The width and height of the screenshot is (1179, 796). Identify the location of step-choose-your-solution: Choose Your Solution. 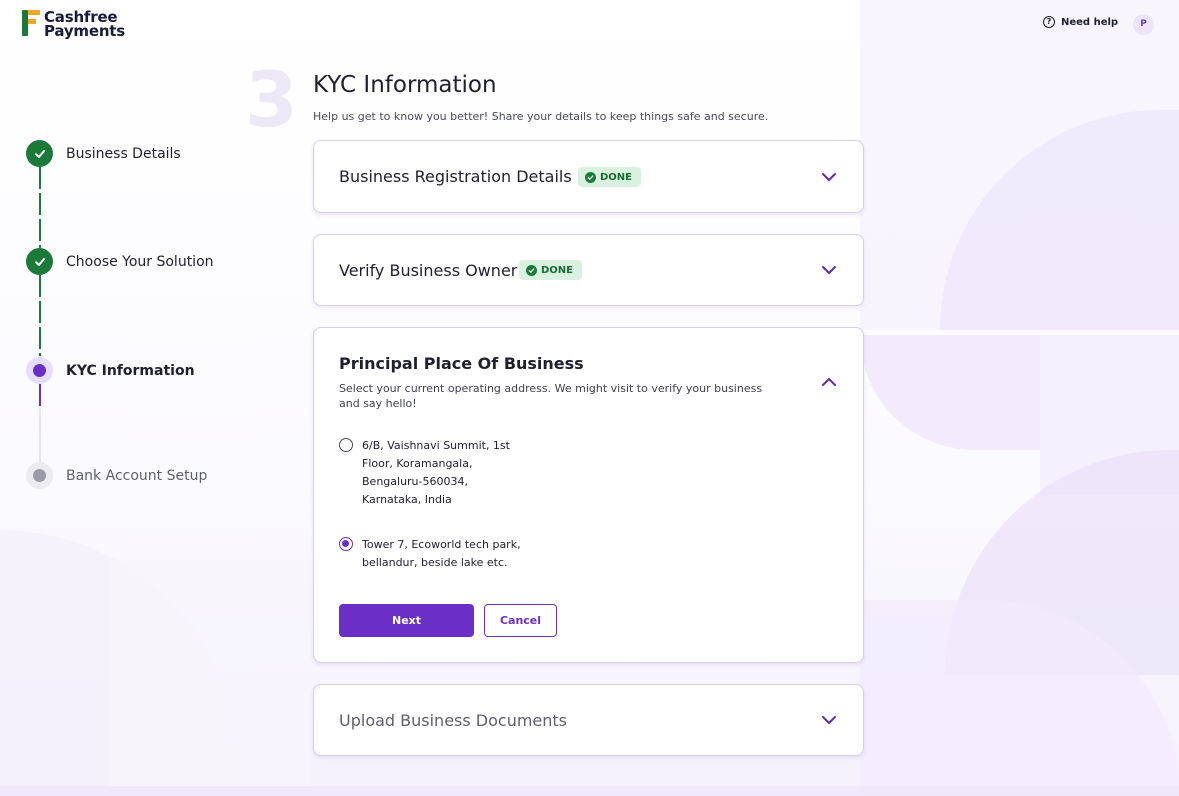
(120, 261).